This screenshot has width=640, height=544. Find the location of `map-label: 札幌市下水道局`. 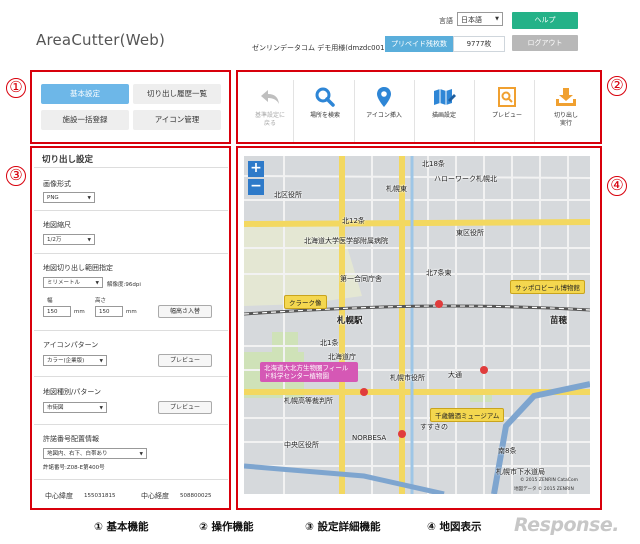

map-label: 札幌市下水道局 is located at coordinates (520, 472).